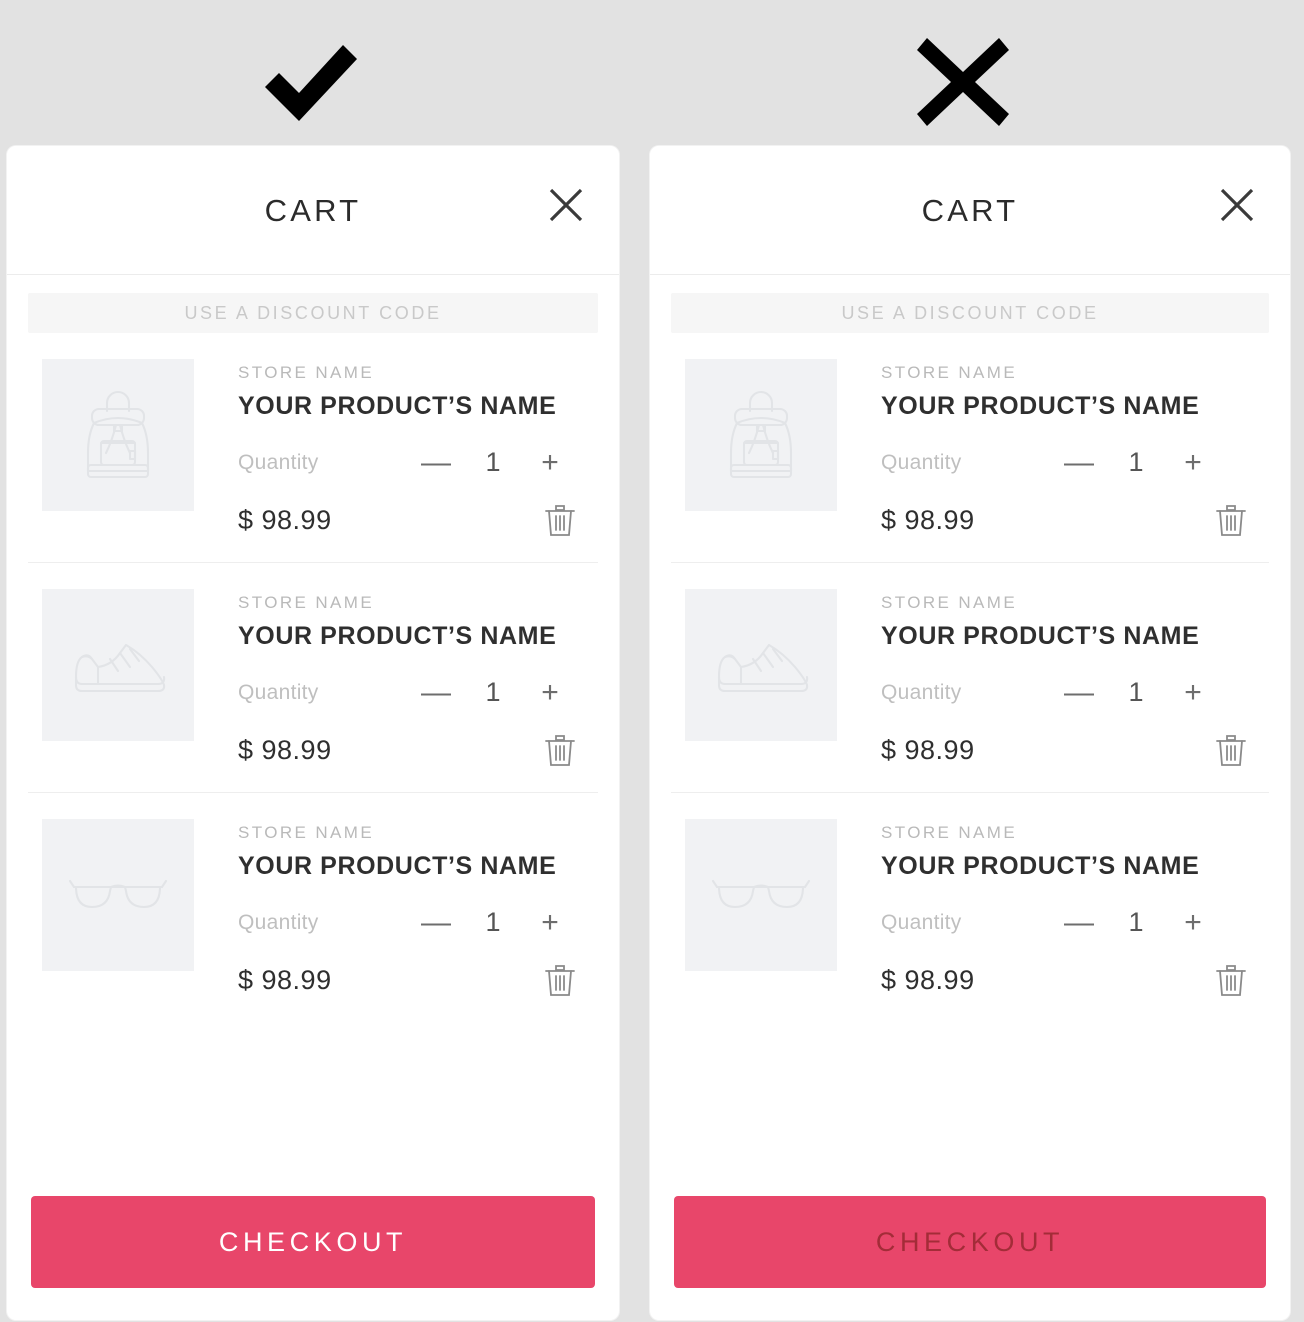  I want to click on discount-code-label: USE A DISCOUNT CODE, so click(313, 312).